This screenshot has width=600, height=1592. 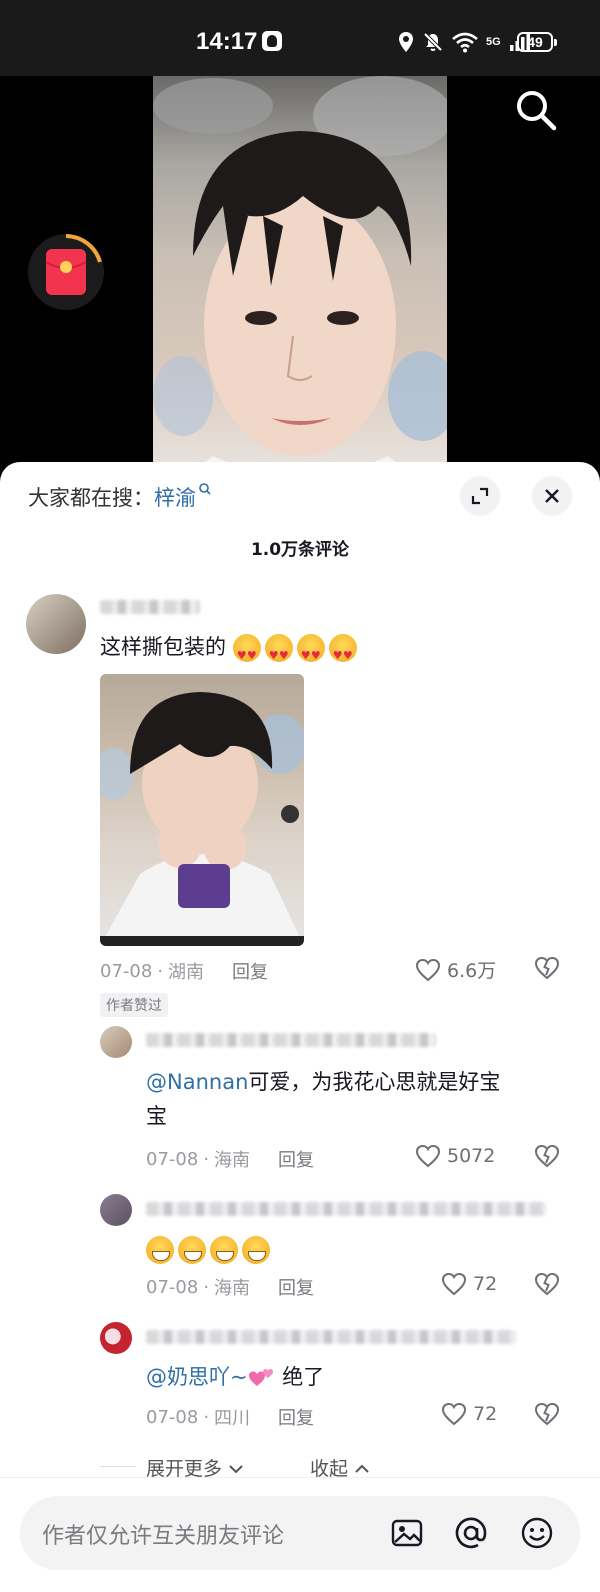 I want to click on chevron-down-icon, so click(x=236, y=1469).